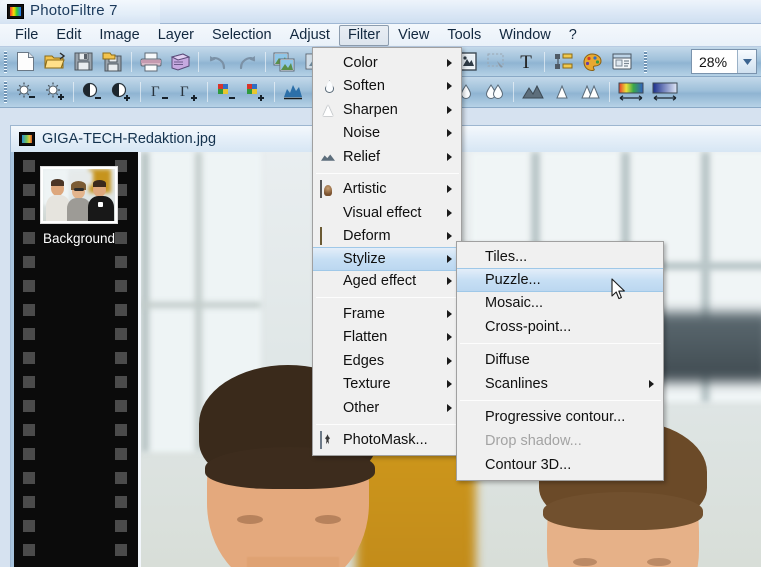 This screenshot has height=567, width=761. Describe the element at coordinates (665, 92) in the screenshot. I see `gradient-blue-icon` at that location.